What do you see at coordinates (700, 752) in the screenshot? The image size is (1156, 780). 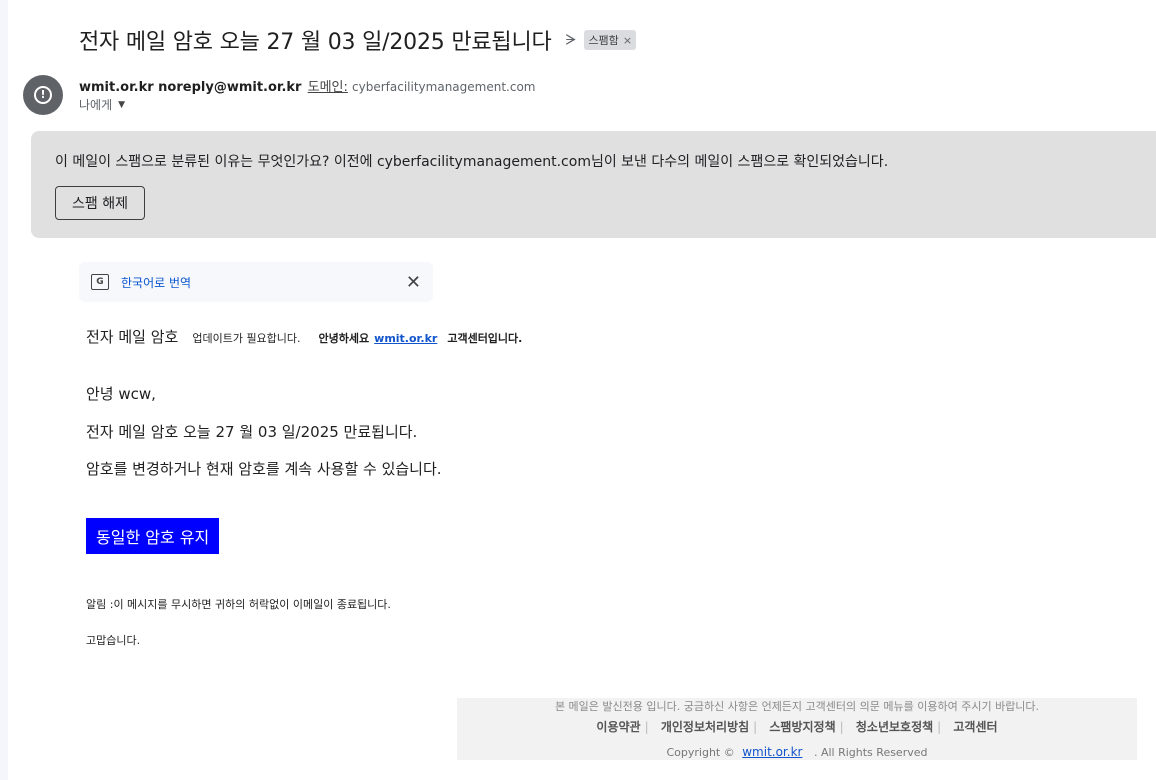 I see `copyright-prefix: Copyright ©` at bounding box center [700, 752].